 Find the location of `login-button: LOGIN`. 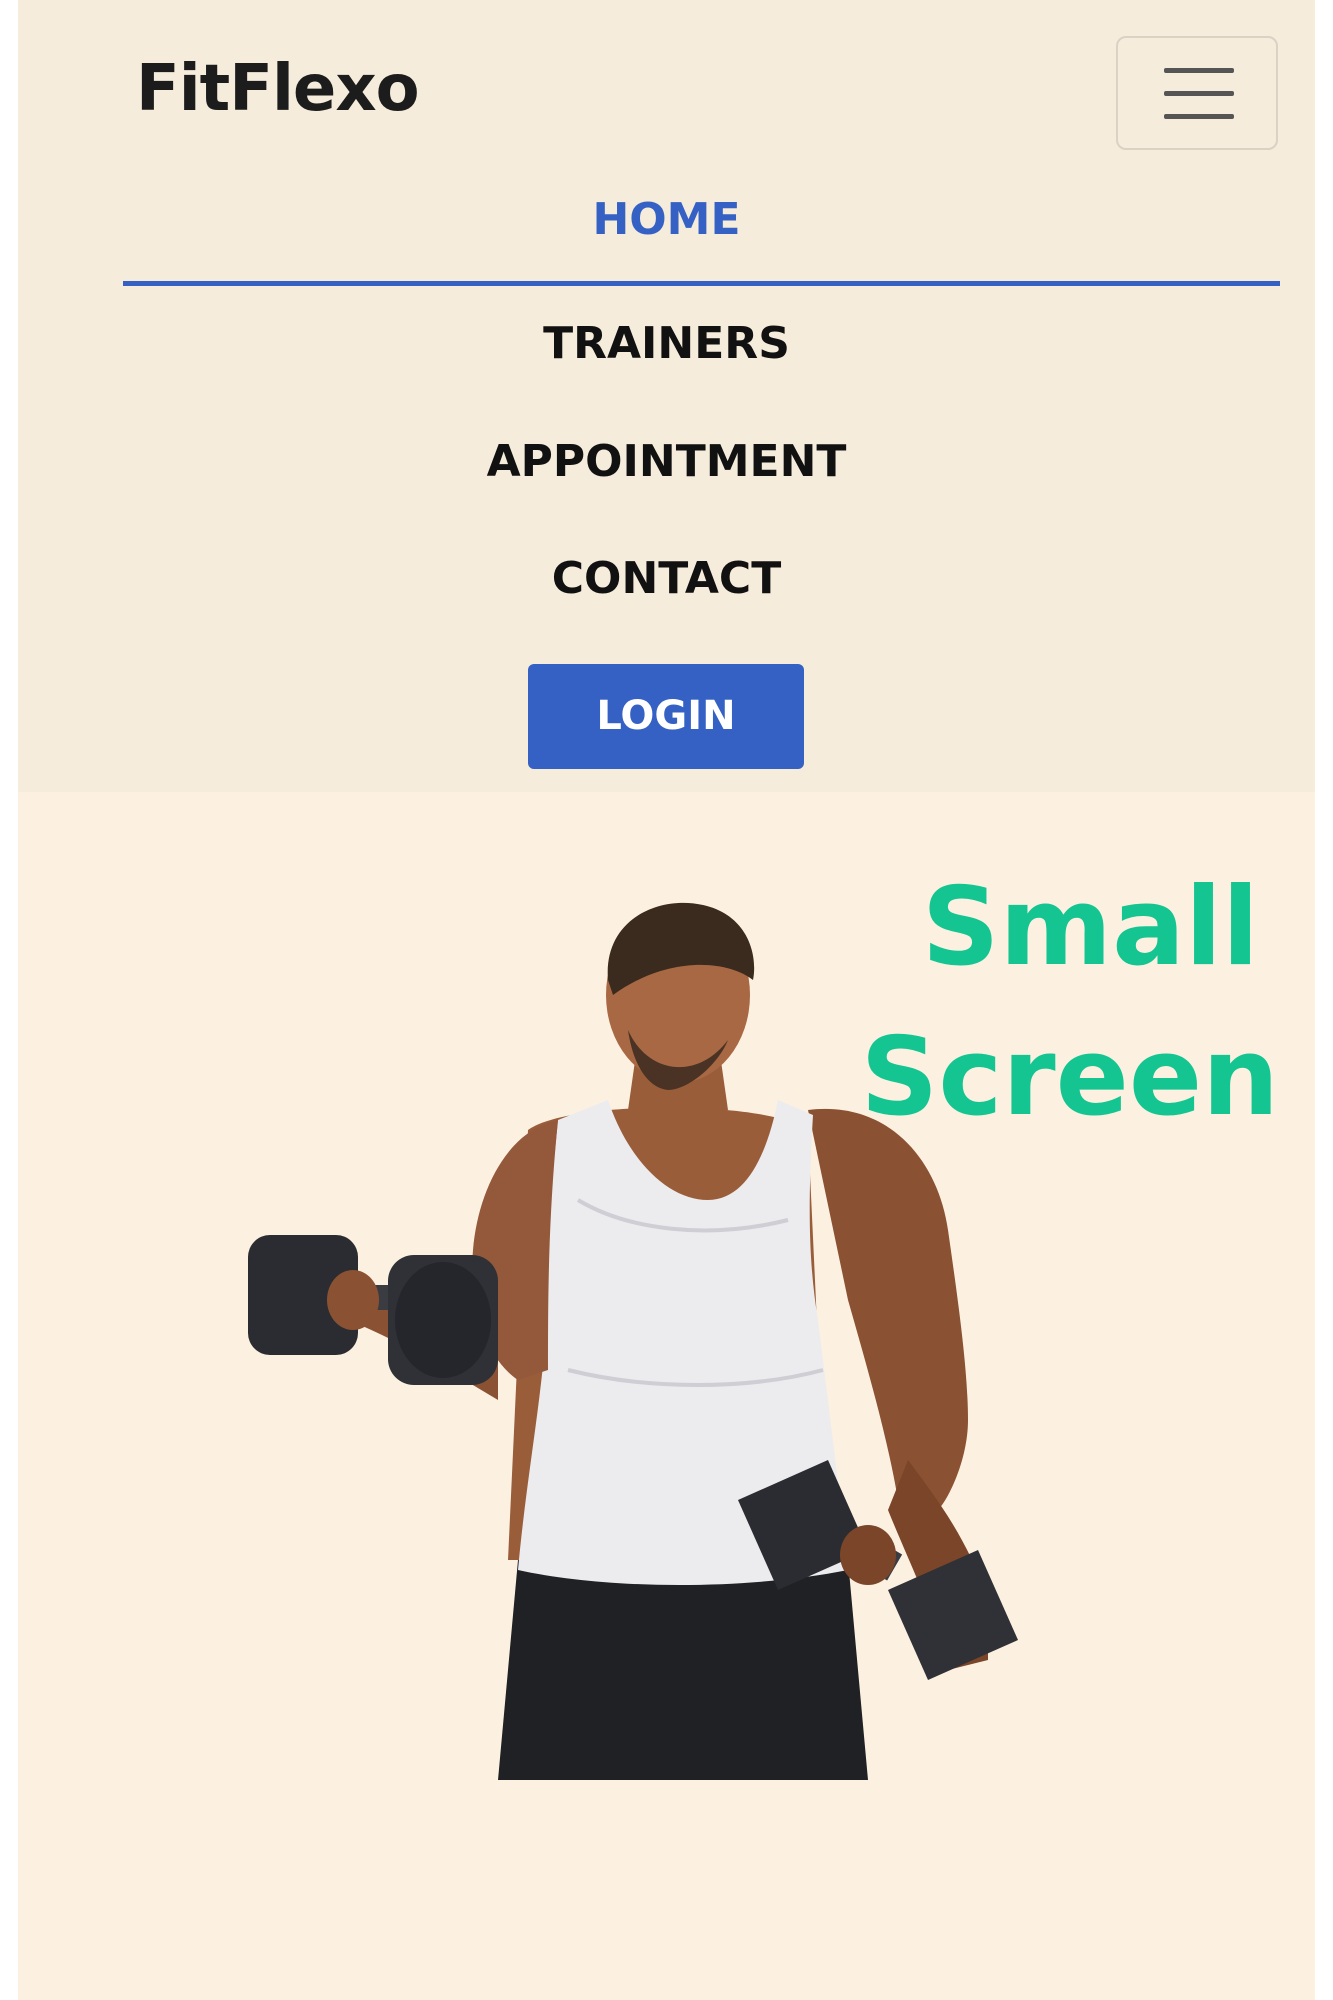

login-button: LOGIN is located at coordinates (666, 716).